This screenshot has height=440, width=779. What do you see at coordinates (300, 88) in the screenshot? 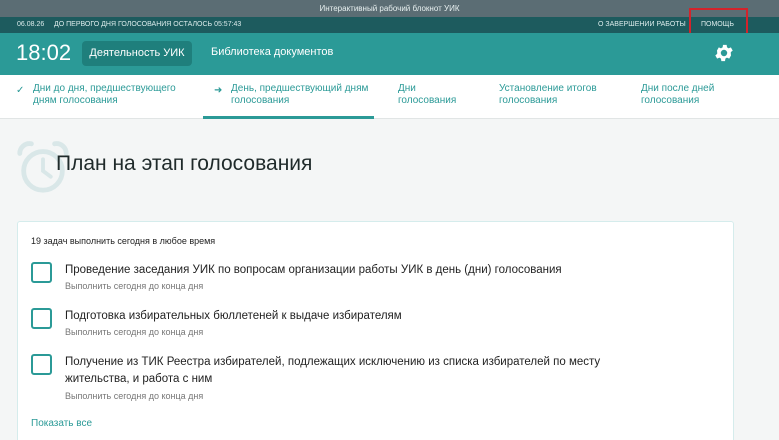
I see `step-label-line1: День, предшествующий дням` at bounding box center [300, 88].